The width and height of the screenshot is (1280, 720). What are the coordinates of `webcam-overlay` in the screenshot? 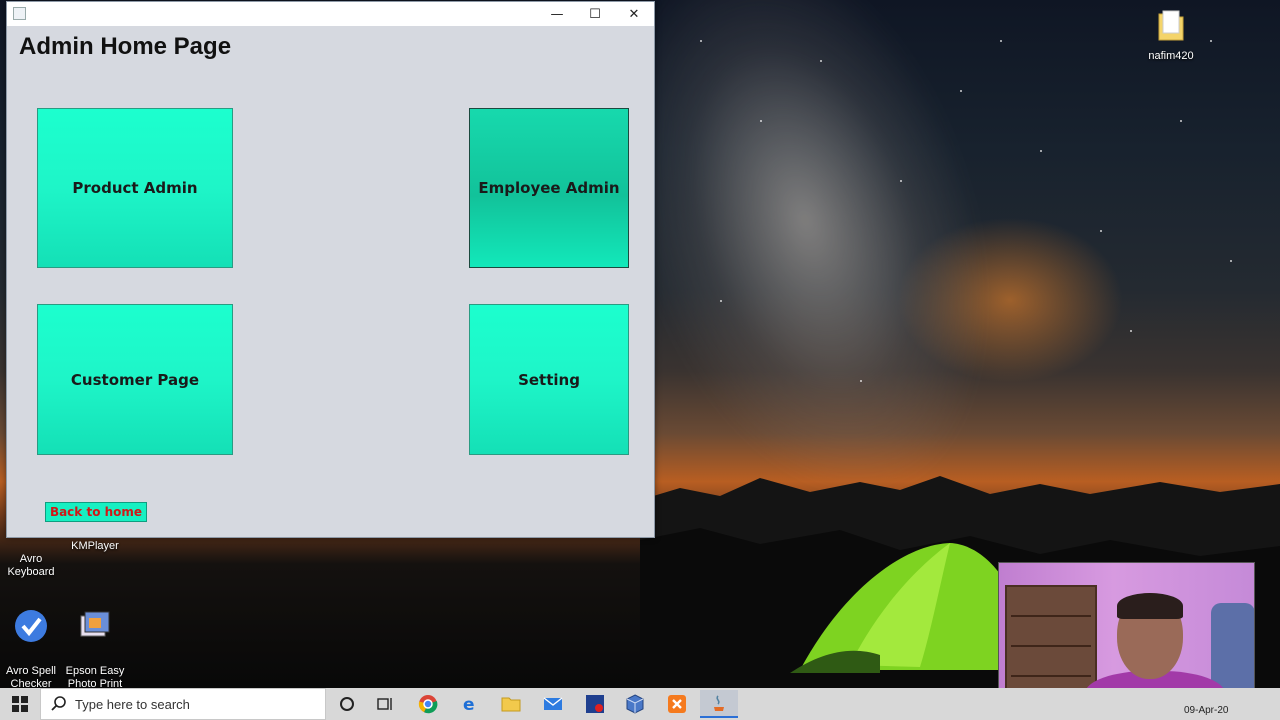 It's located at (1126, 634).